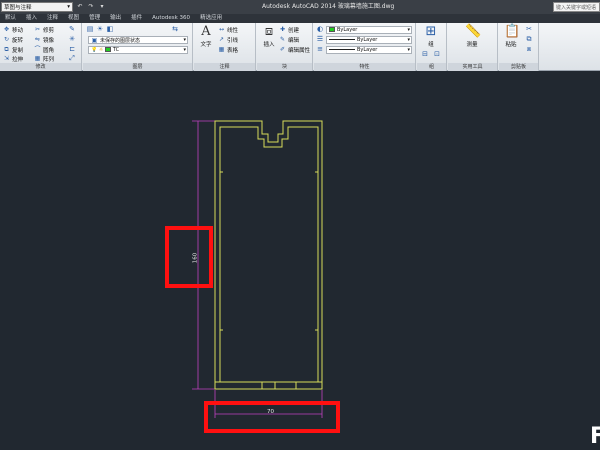 This screenshot has height=450, width=600. Describe the element at coordinates (52, 18) in the screenshot. I see `tab-annotate: 注释` at that location.